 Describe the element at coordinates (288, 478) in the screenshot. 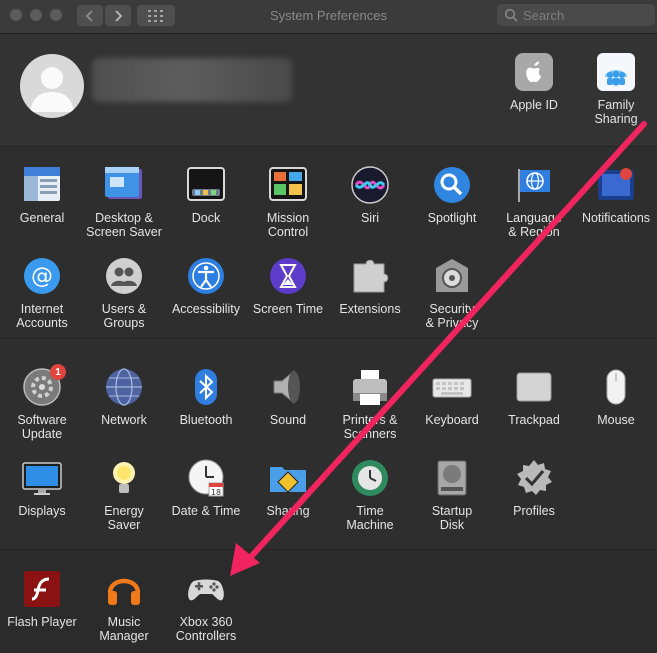

I see `sharing-icon` at that location.